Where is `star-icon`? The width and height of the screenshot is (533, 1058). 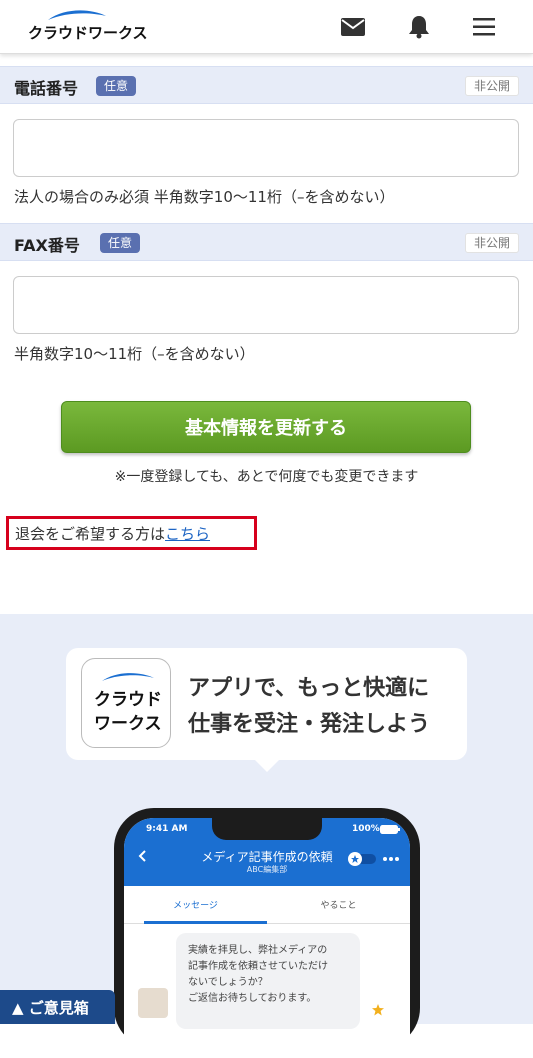 star-icon is located at coordinates (378, 1010).